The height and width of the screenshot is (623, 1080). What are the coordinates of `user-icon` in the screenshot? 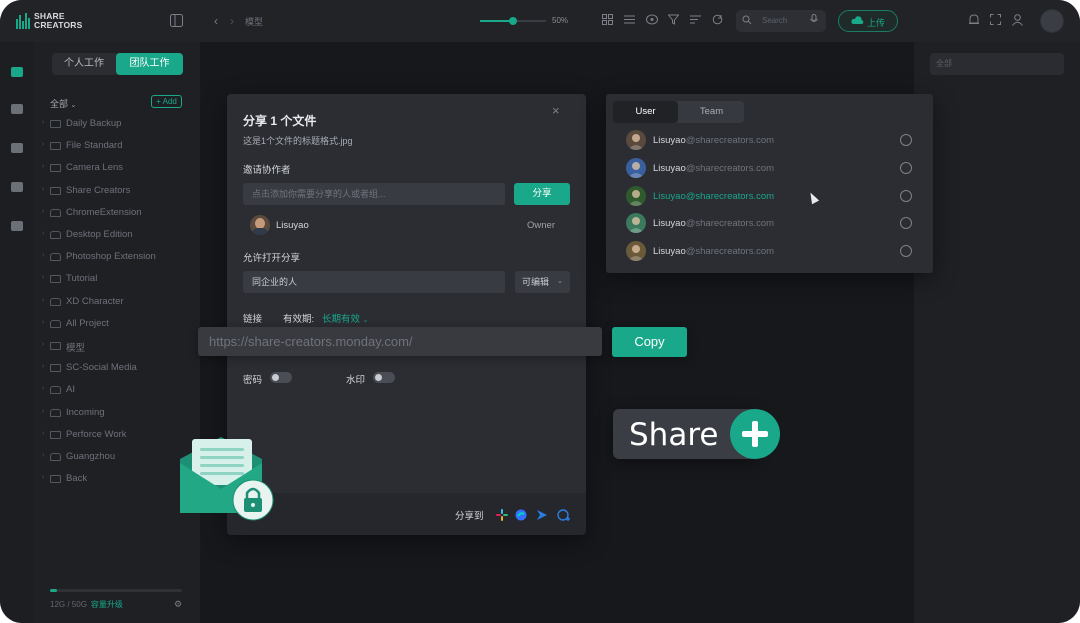 It's located at (1017, 21).